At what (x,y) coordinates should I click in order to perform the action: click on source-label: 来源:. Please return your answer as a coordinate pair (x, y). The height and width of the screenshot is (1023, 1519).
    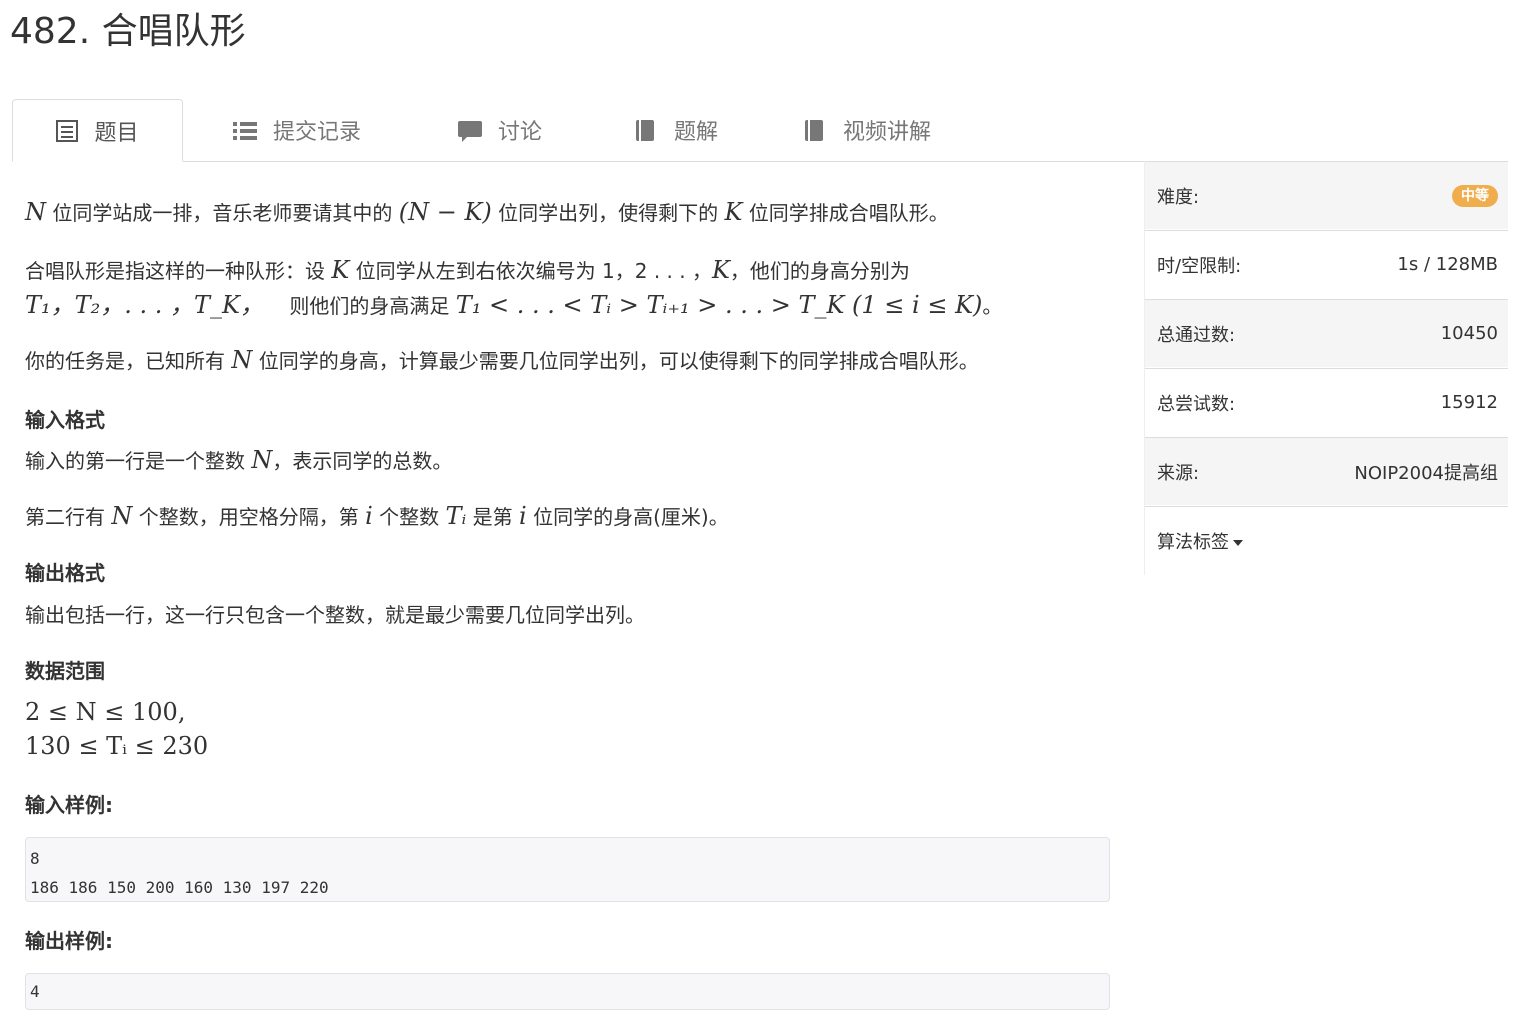
    Looking at the image, I should click on (1178, 473).